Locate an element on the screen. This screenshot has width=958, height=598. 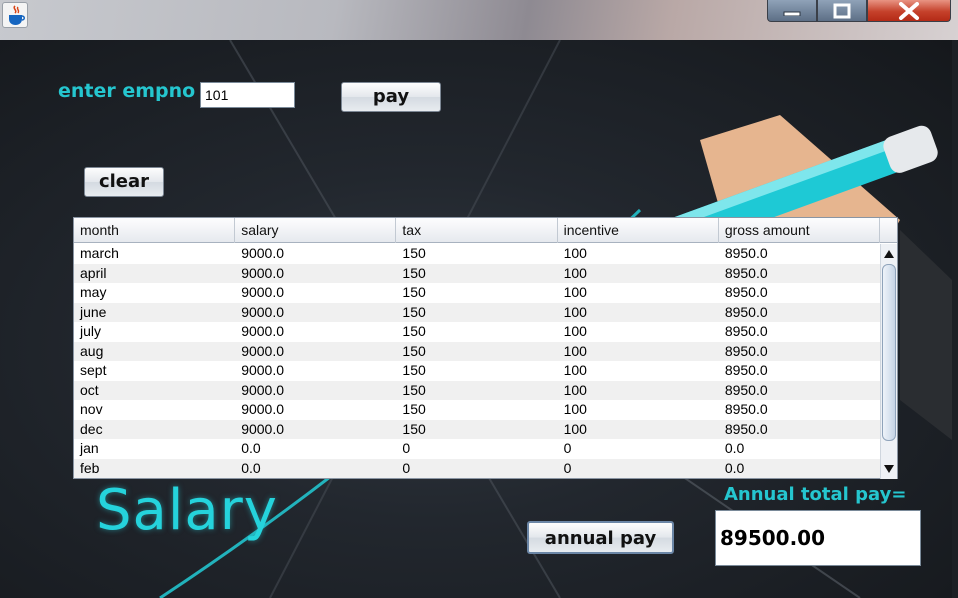
cell-month: march is located at coordinates (99, 253).